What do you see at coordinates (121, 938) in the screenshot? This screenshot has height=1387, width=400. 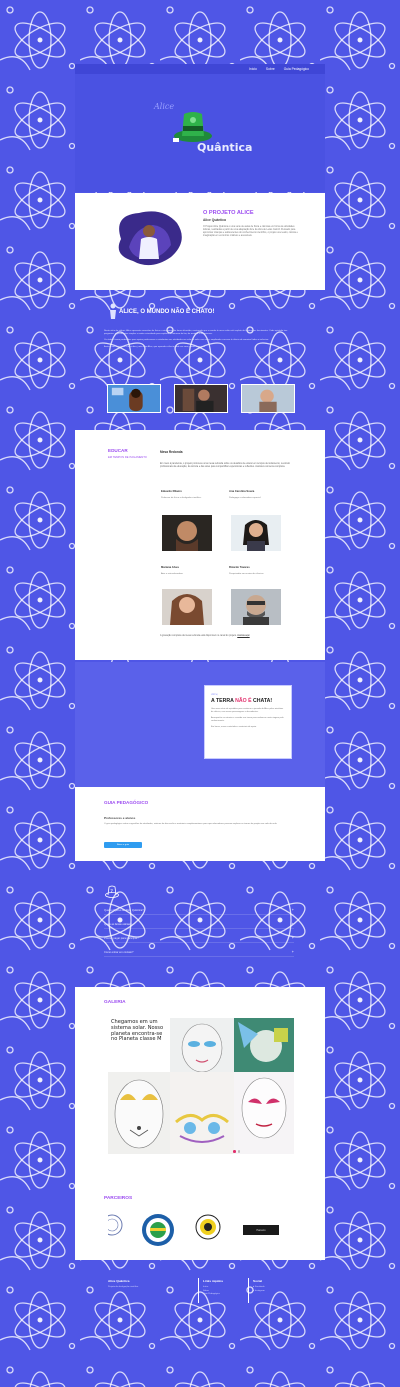 I see `faq-question: Preciso pagar para participar?` at bounding box center [121, 938].